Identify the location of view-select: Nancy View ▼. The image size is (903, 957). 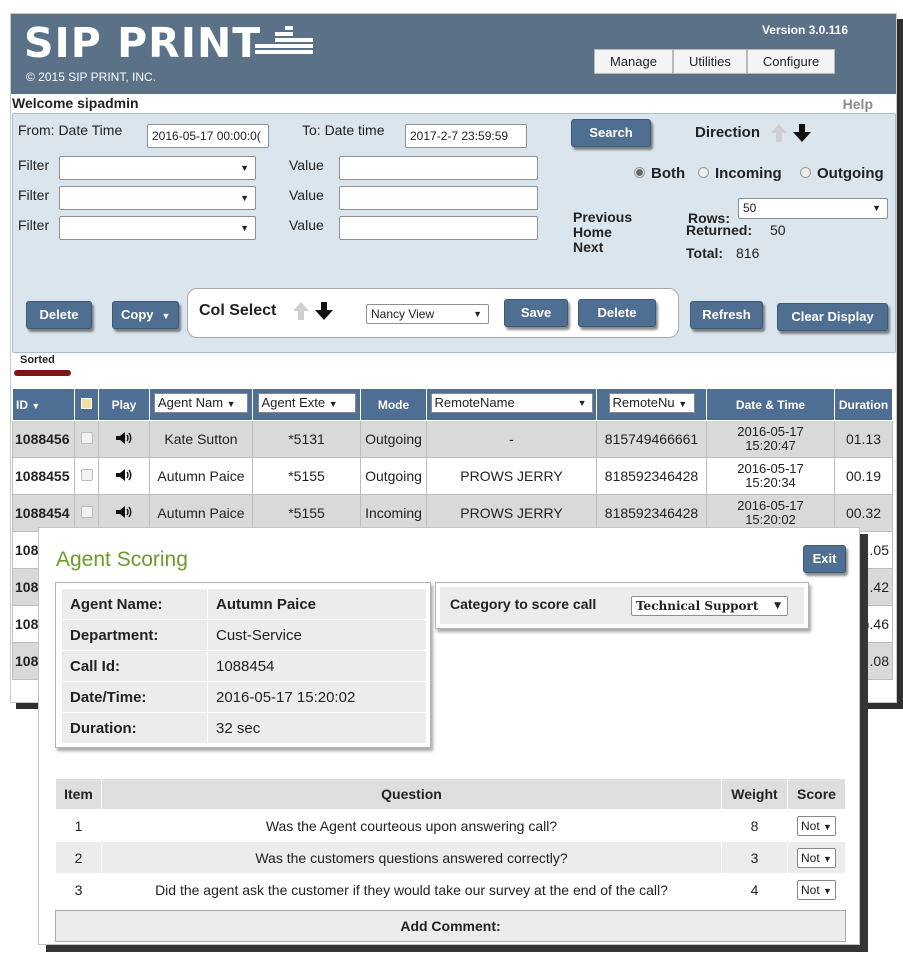
(427, 314).